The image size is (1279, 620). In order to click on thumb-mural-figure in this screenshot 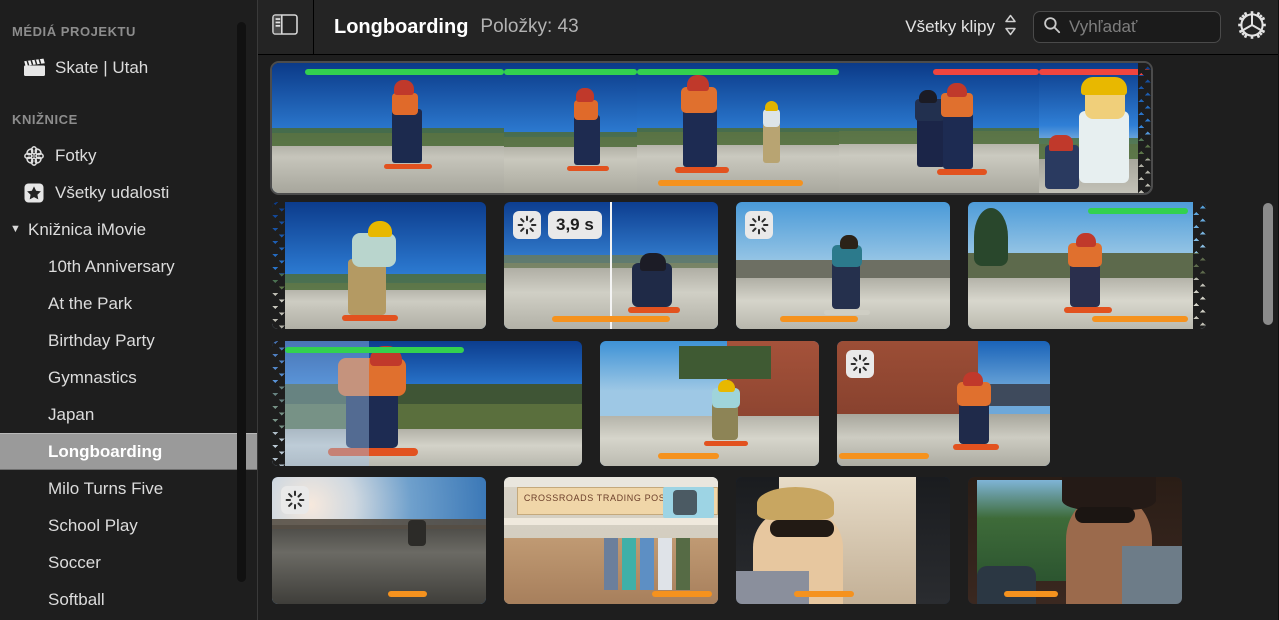, I will do `click(685, 502)`.